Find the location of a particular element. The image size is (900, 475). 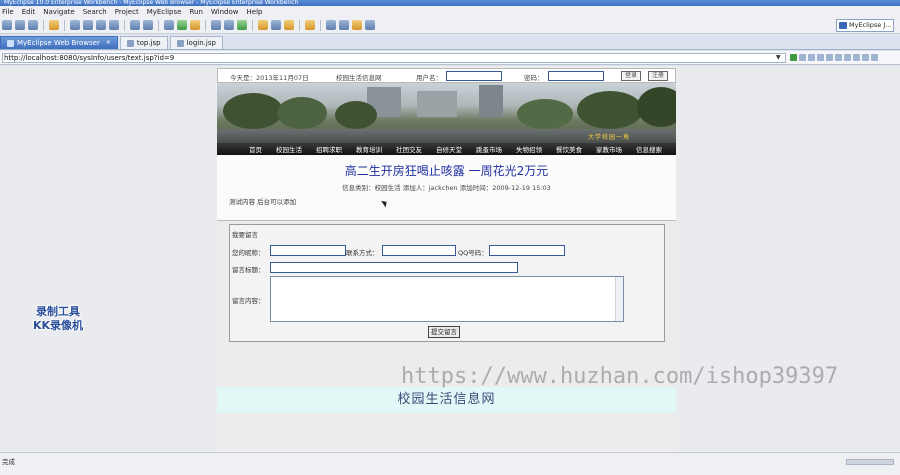

nav-item-tutoring: 家教市场 is located at coordinates (609, 149).